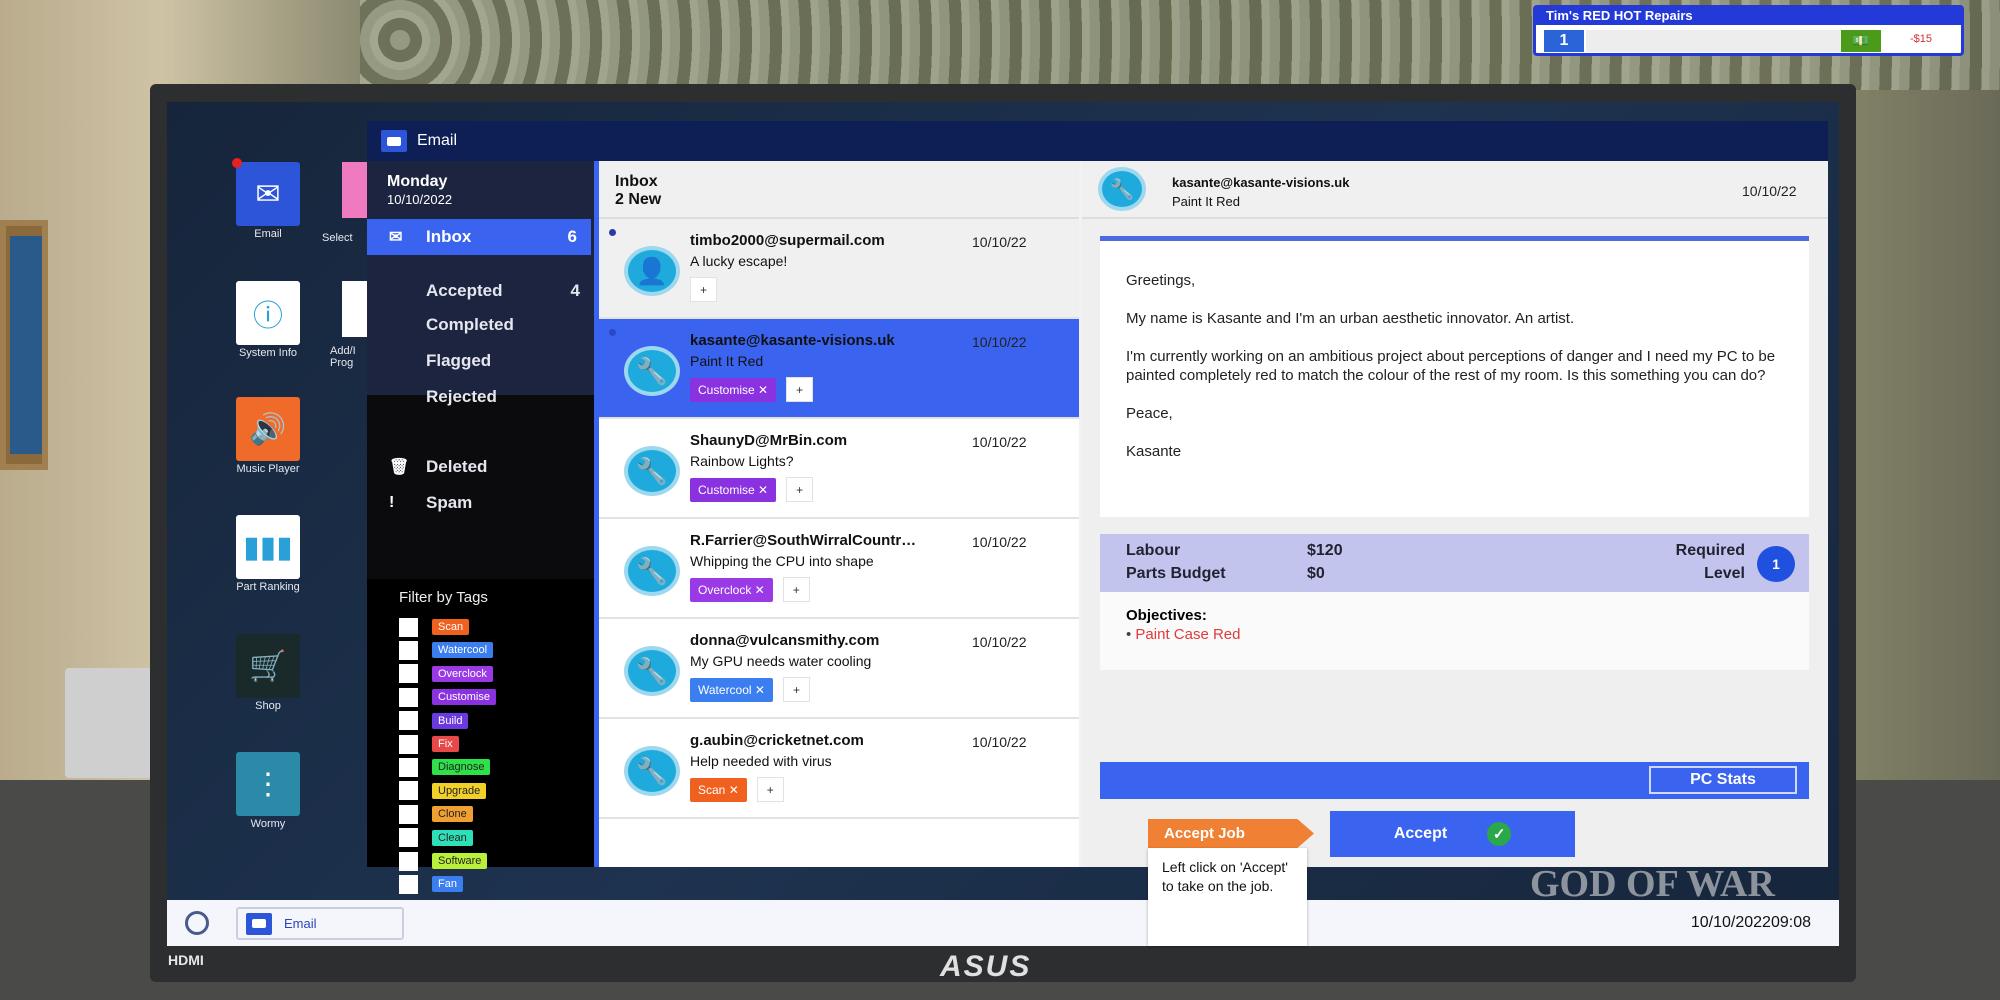 The height and width of the screenshot is (1000, 2000). I want to click on tag-label: Watercool, so click(725, 689).